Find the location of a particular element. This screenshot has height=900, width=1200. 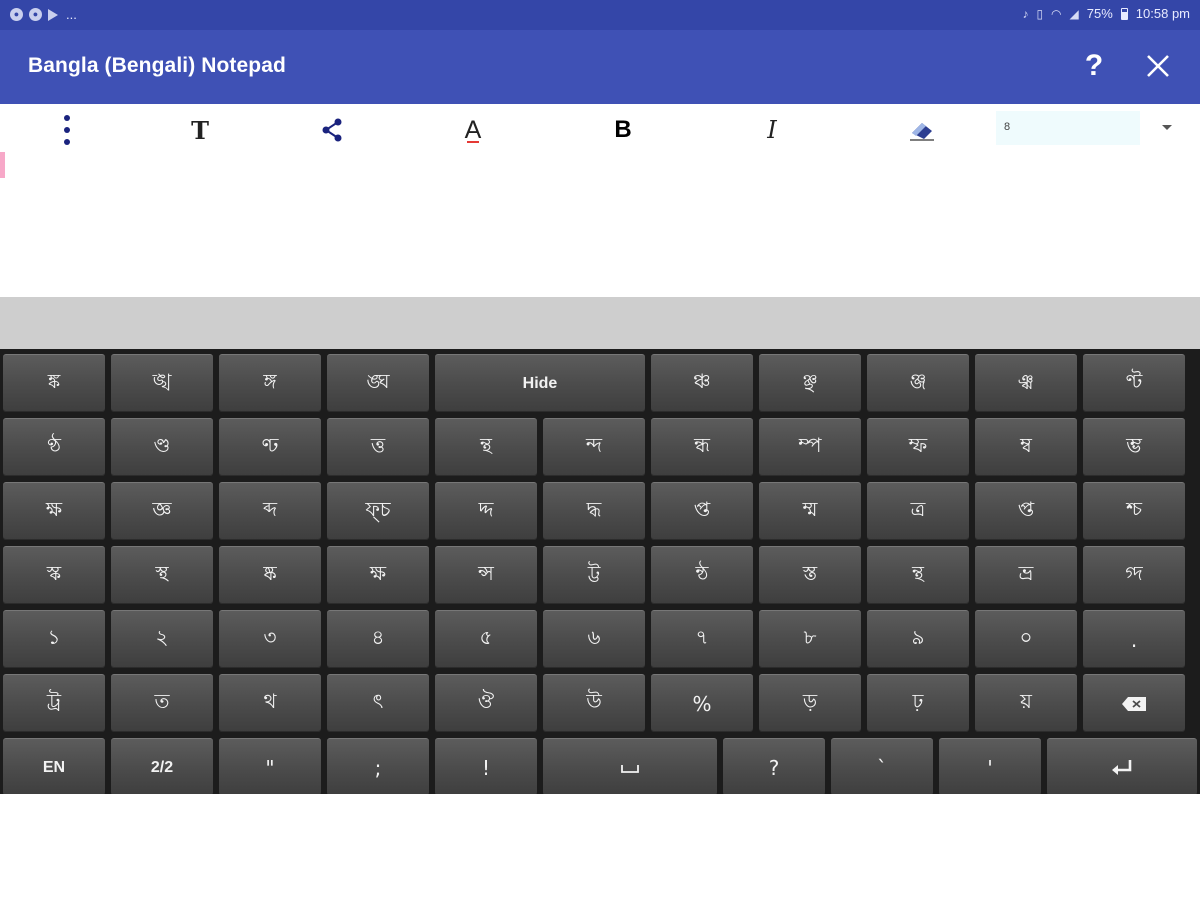

backtick-key: ` is located at coordinates (882, 767).